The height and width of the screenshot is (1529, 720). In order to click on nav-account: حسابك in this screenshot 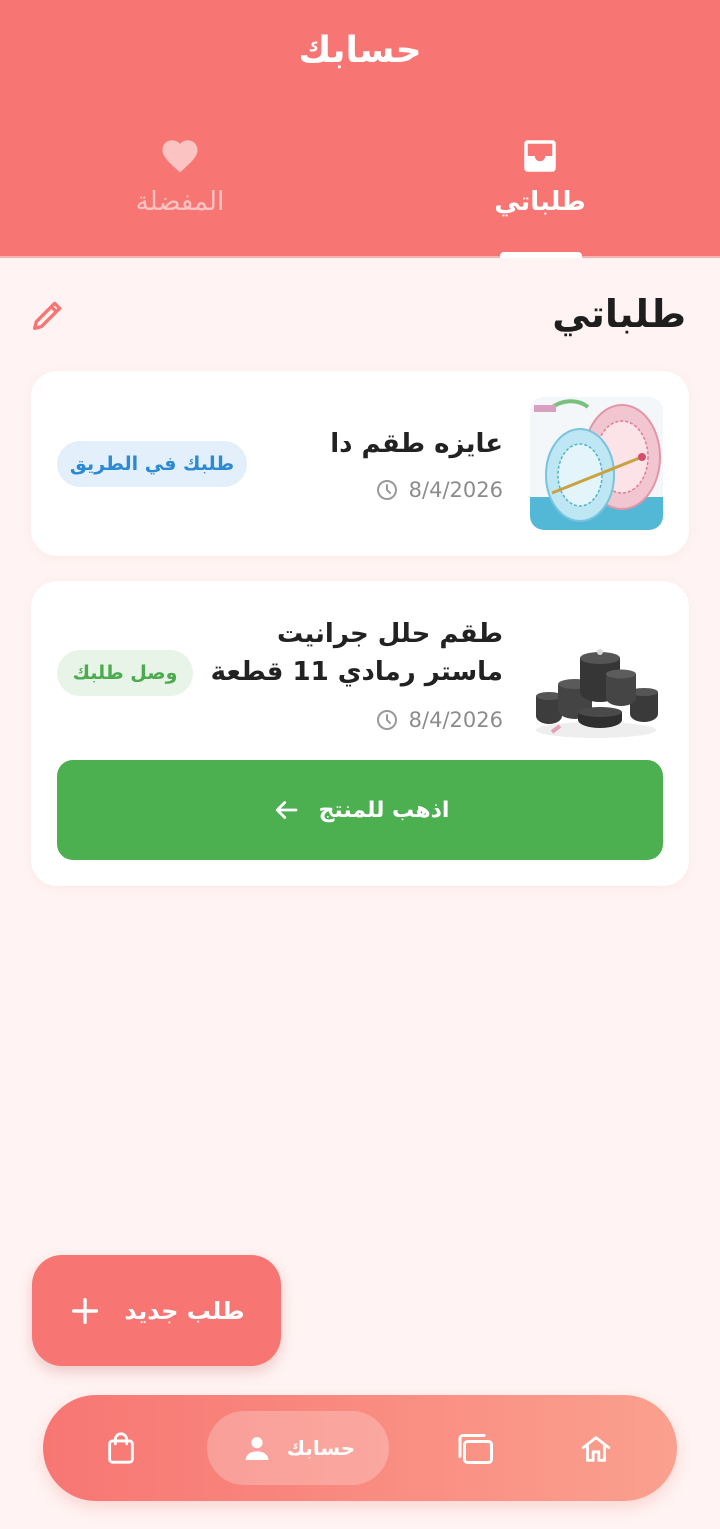, I will do `click(298, 1448)`.